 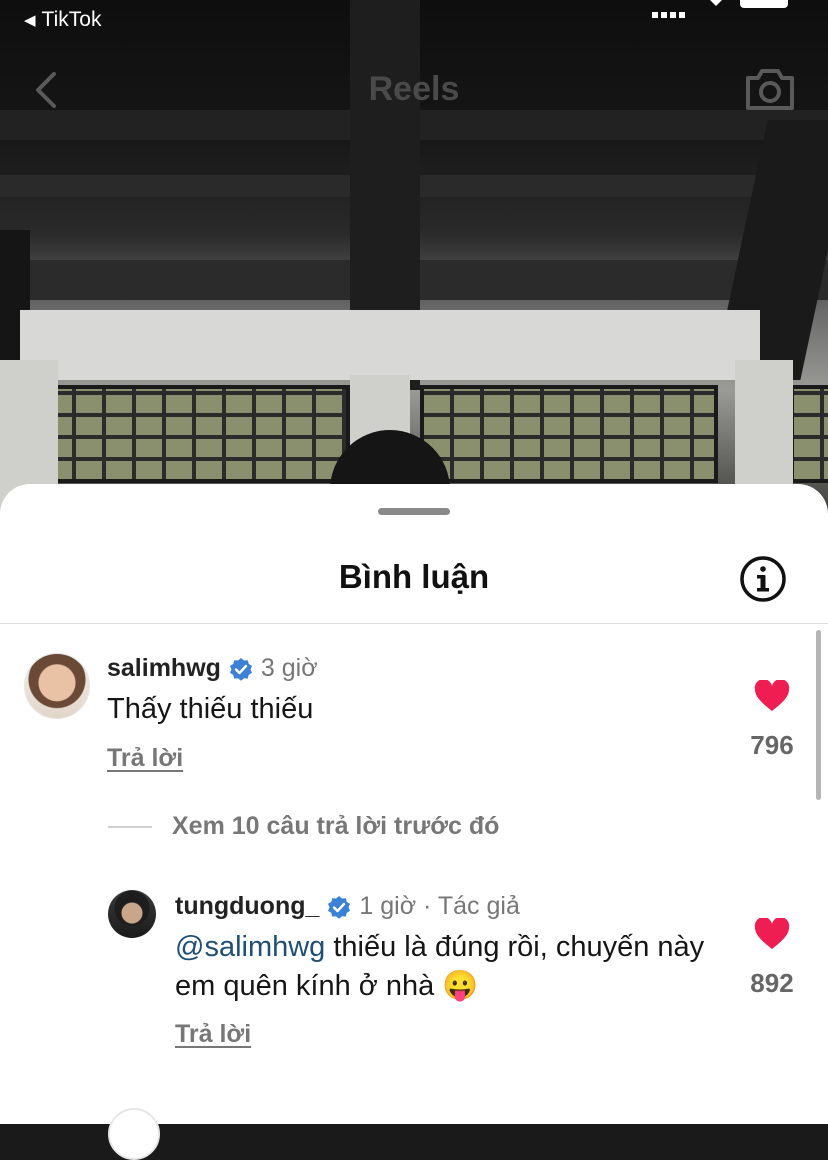 What do you see at coordinates (30, 20) in the screenshot?
I see `back-triangle-icon: ◀` at bounding box center [30, 20].